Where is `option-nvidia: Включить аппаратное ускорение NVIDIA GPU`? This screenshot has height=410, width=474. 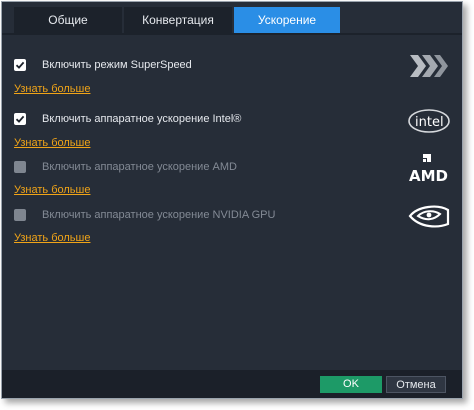 option-nvidia: Включить аппаратное ускорение NVIDIA GPU is located at coordinates (184, 216).